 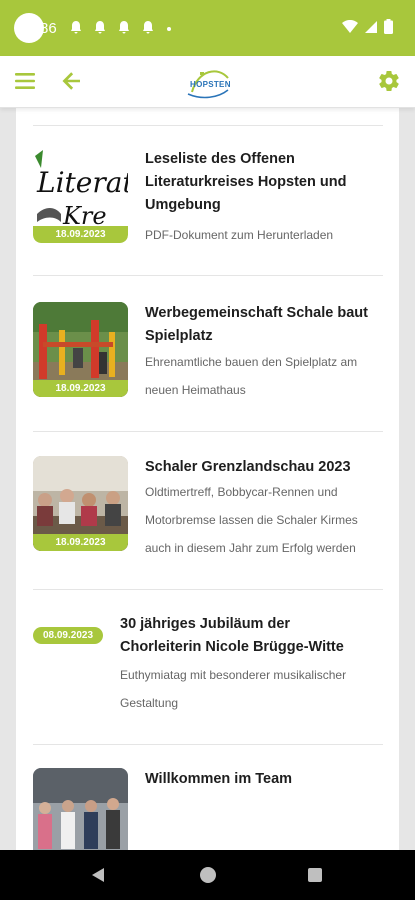 I want to click on date-badge: 08.09.2023, so click(x=68, y=635).